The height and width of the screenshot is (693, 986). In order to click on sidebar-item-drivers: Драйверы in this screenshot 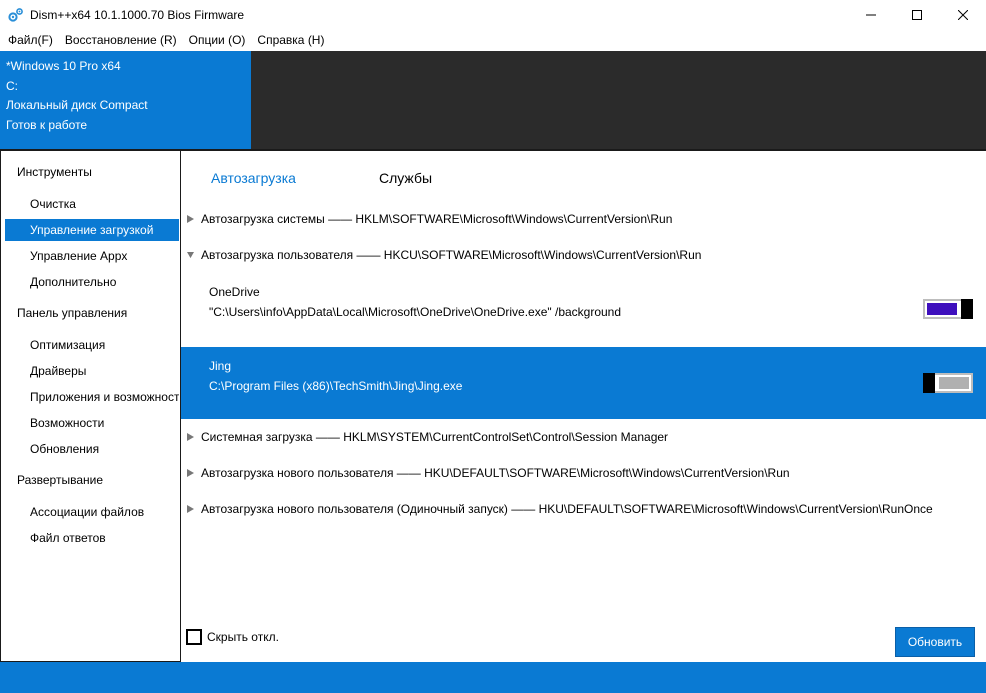, I will do `click(92, 371)`.